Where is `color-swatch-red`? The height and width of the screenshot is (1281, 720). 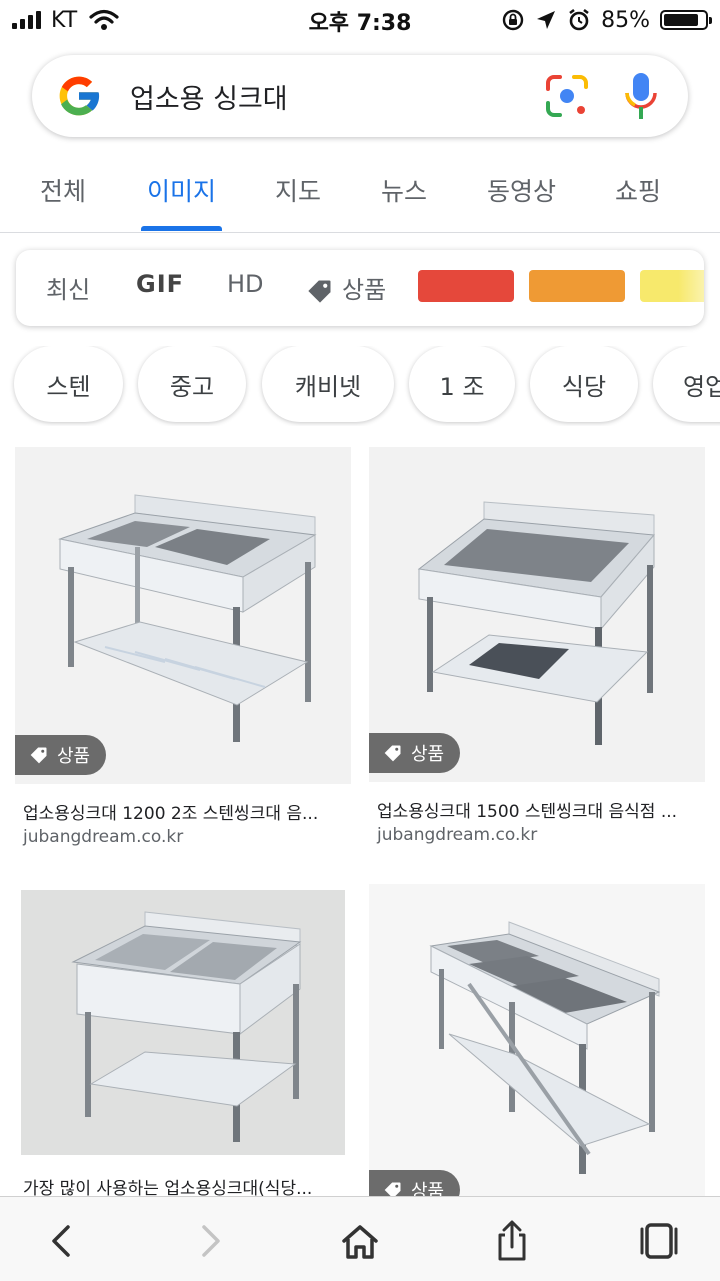 color-swatch-red is located at coordinates (466, 286).